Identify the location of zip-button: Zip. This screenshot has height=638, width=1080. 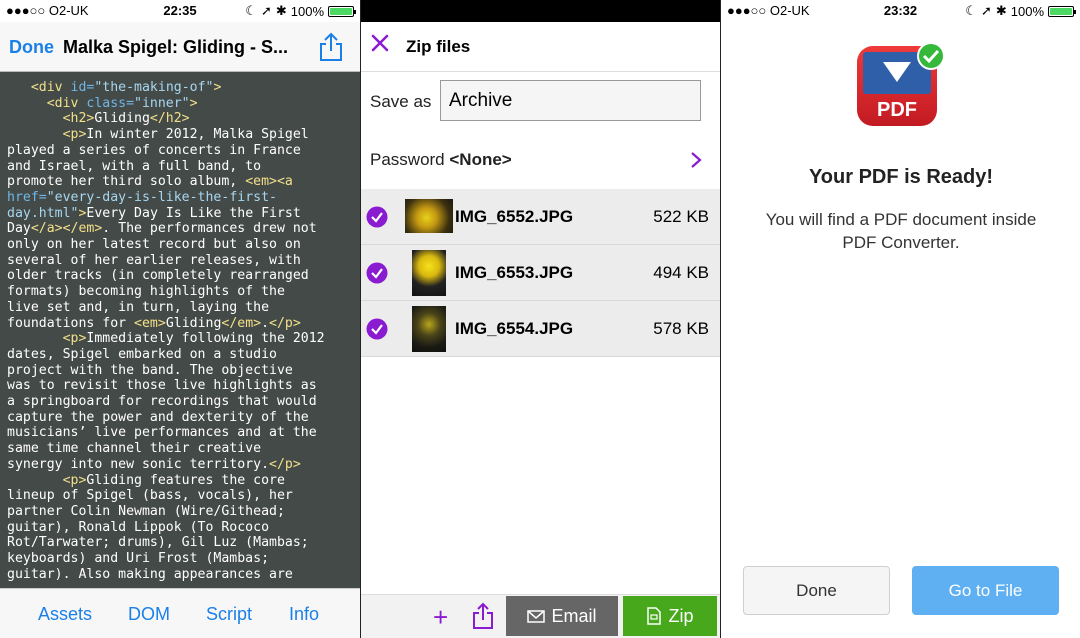
(670, 616).